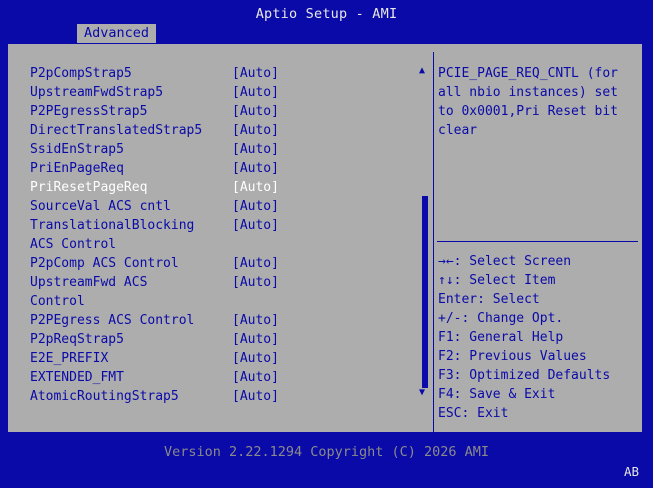 The height and width of the screenshot is (488, 653). What do you see at coordinates (497, 394) in the screenshot?
I see `key-hint: F4: Save & Exit` at bounding box center [497, 394].